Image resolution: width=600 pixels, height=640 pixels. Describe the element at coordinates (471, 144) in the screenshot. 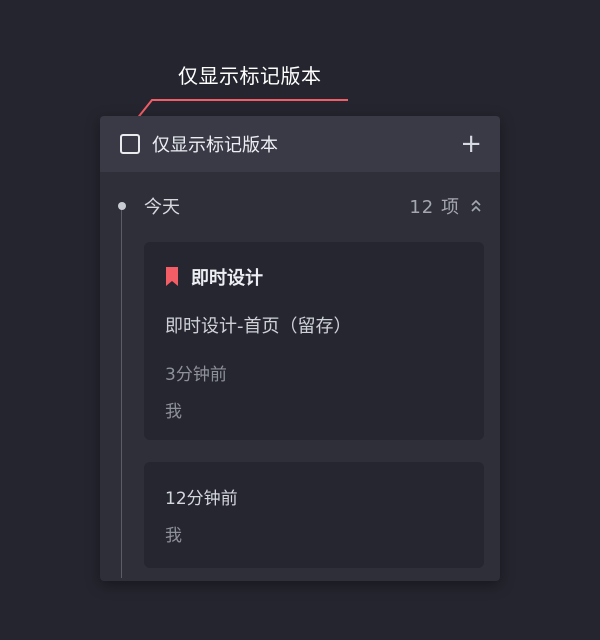

I see `plus-icon: +` at that location.